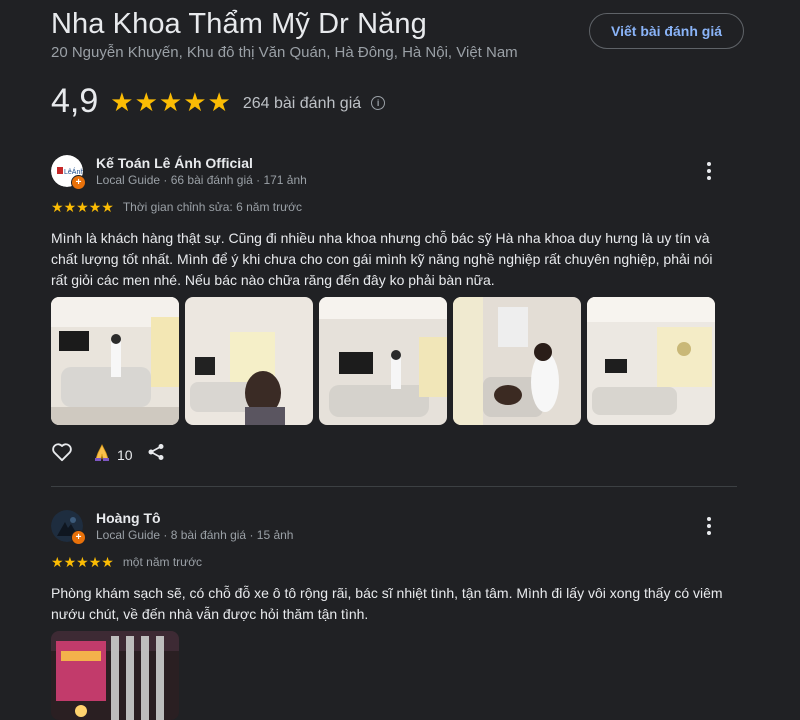 This screenshot has height=720, width=800. I want to click on share-icon, so click(156, 454).